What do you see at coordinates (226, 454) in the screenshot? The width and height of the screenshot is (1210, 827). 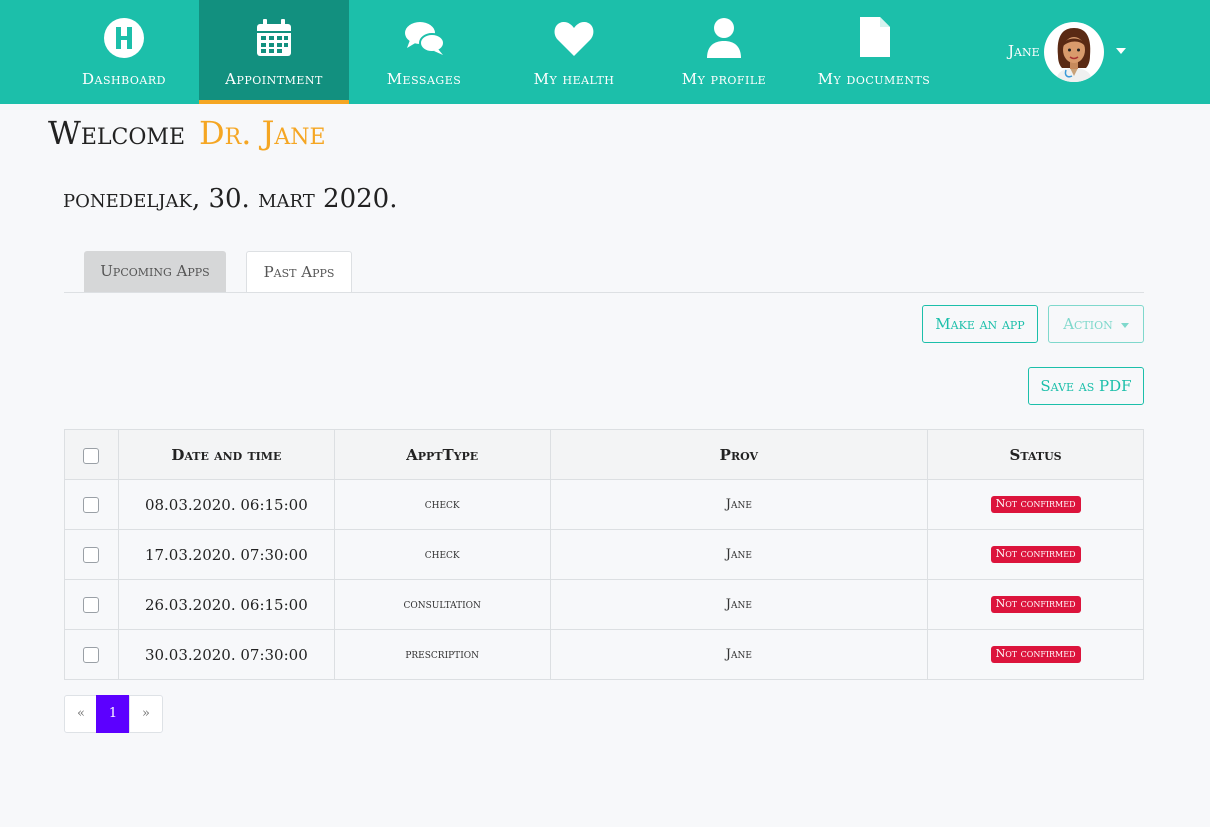 I see `header-date-time: Date and time` at bounding box center [226, 454].